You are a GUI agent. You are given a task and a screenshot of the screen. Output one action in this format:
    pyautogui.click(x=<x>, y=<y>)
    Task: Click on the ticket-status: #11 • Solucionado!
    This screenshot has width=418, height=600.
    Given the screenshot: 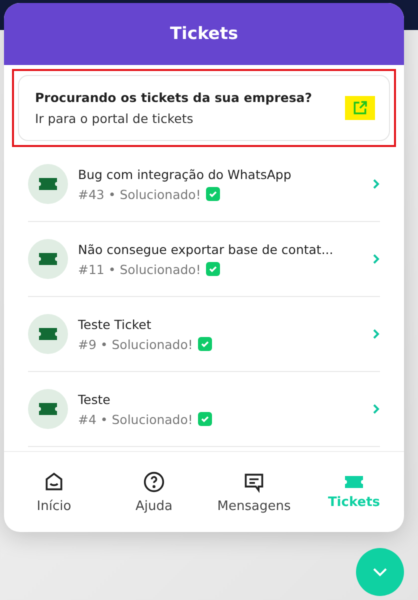 What is the action you would take?
    pyautogui.click(x=139, y=269)
    